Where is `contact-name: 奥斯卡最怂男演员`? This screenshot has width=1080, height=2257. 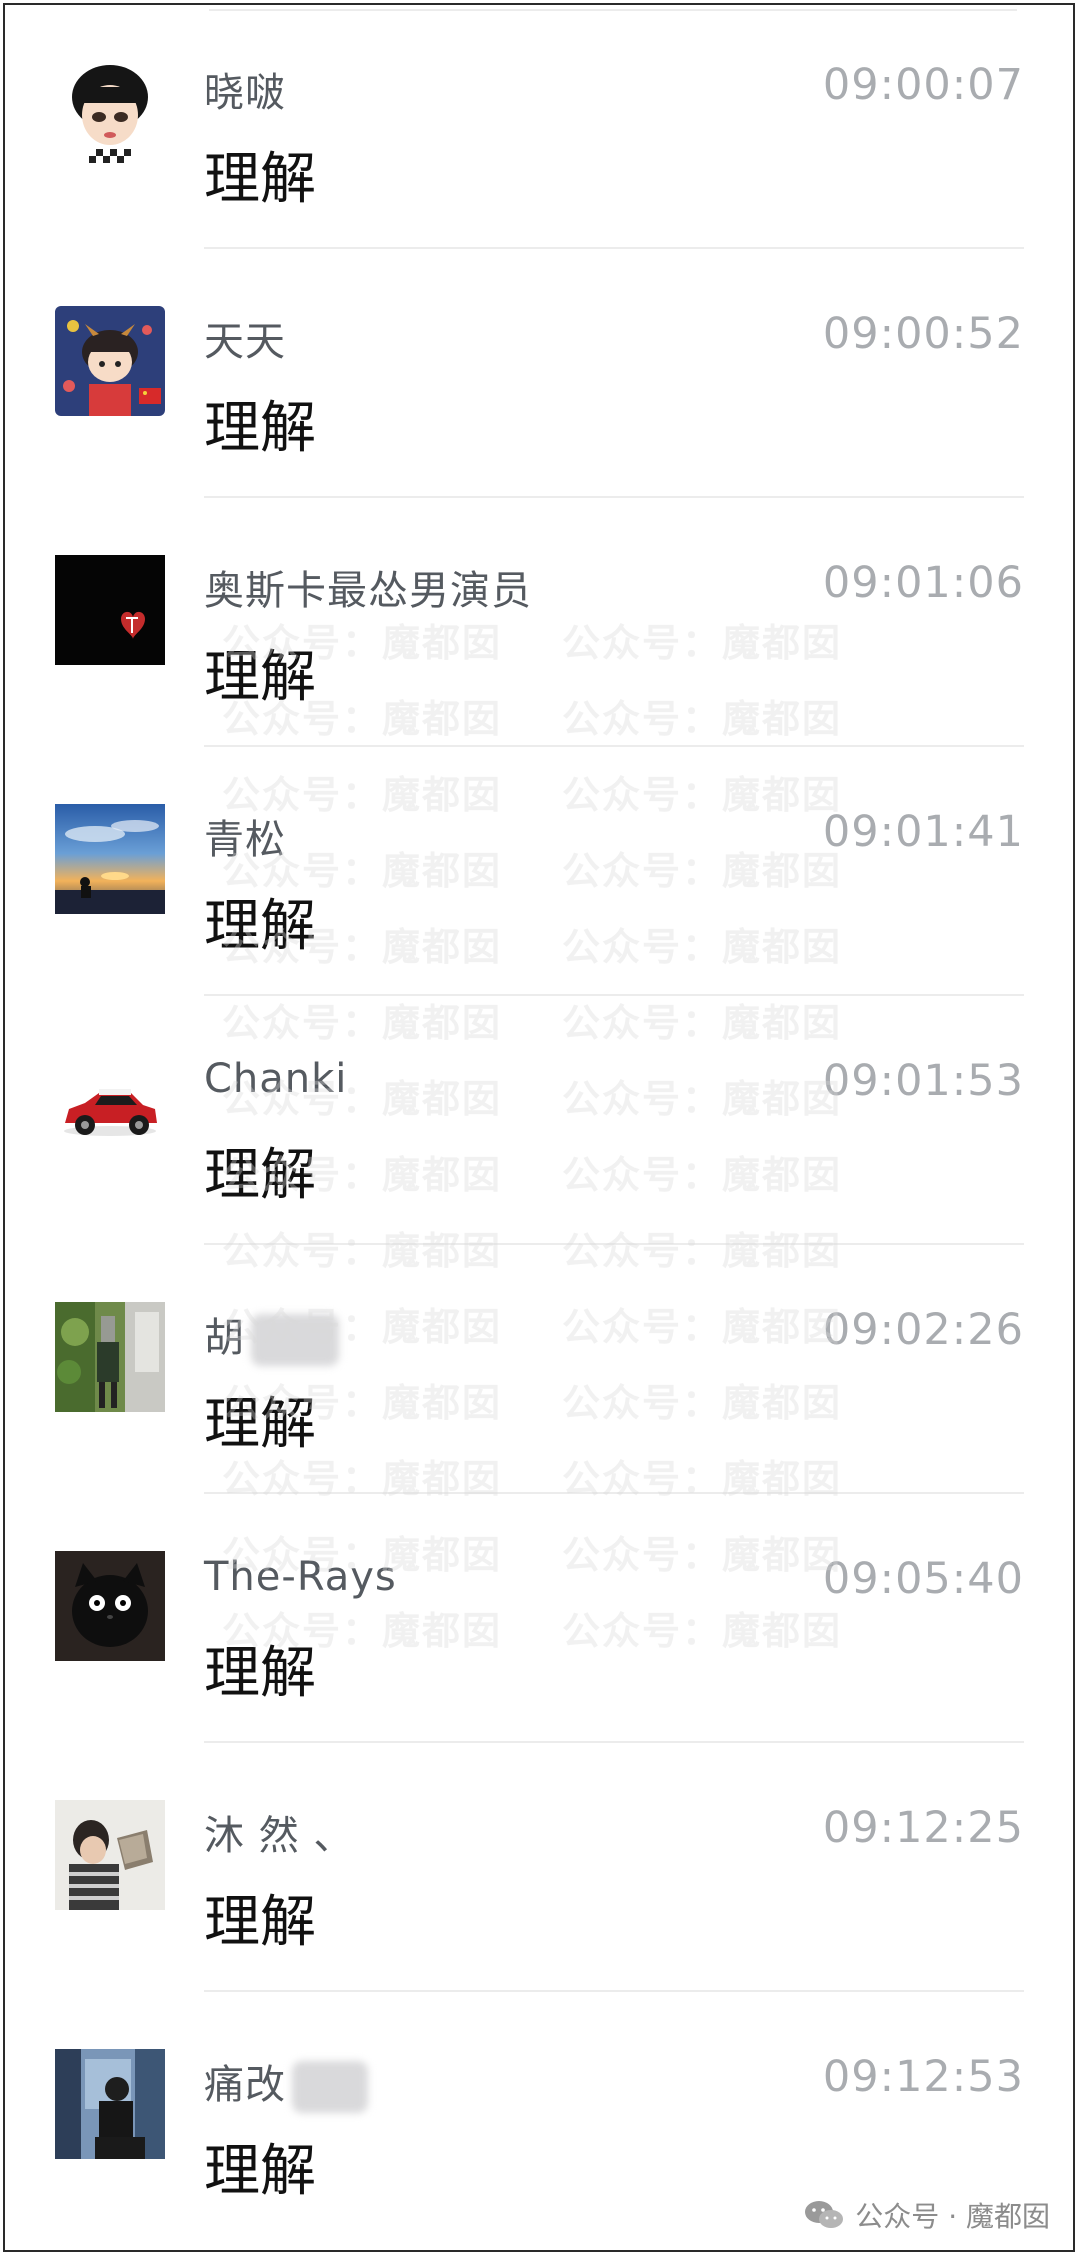 contact-name: 奥斯卡最怂男演员 is located at coordinates (368, 591).